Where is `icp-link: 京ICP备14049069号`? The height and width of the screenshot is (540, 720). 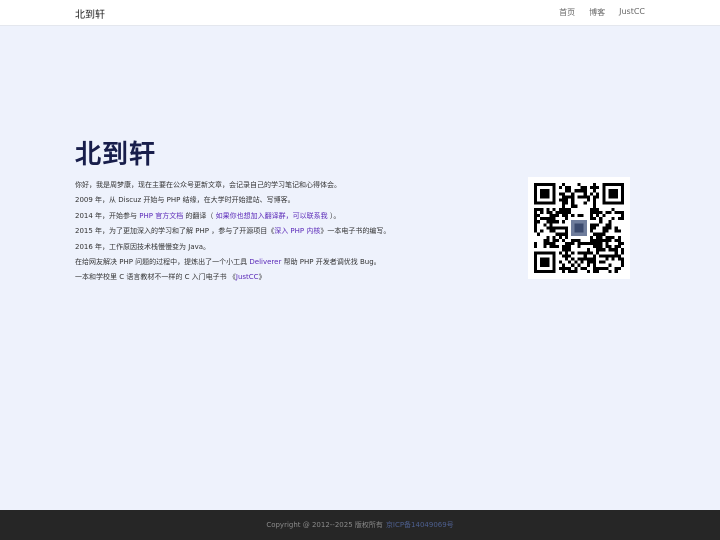
icp-link: 京ICP备14049069号 is located at coordinates (420, 525).